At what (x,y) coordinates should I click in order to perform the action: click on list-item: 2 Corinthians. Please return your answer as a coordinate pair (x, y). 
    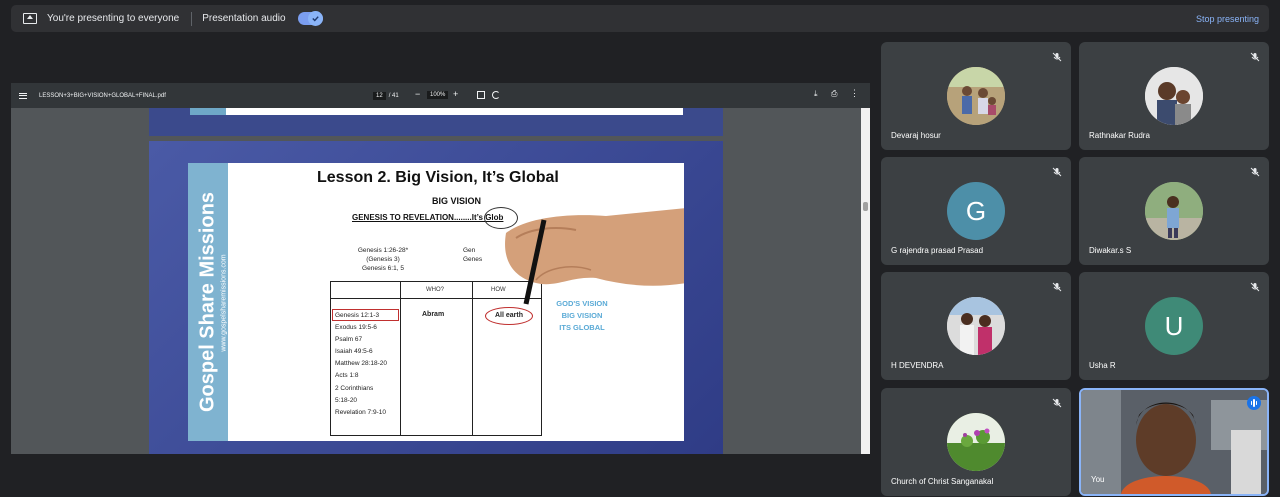
    Looking at the image, I should click on (354, 388).